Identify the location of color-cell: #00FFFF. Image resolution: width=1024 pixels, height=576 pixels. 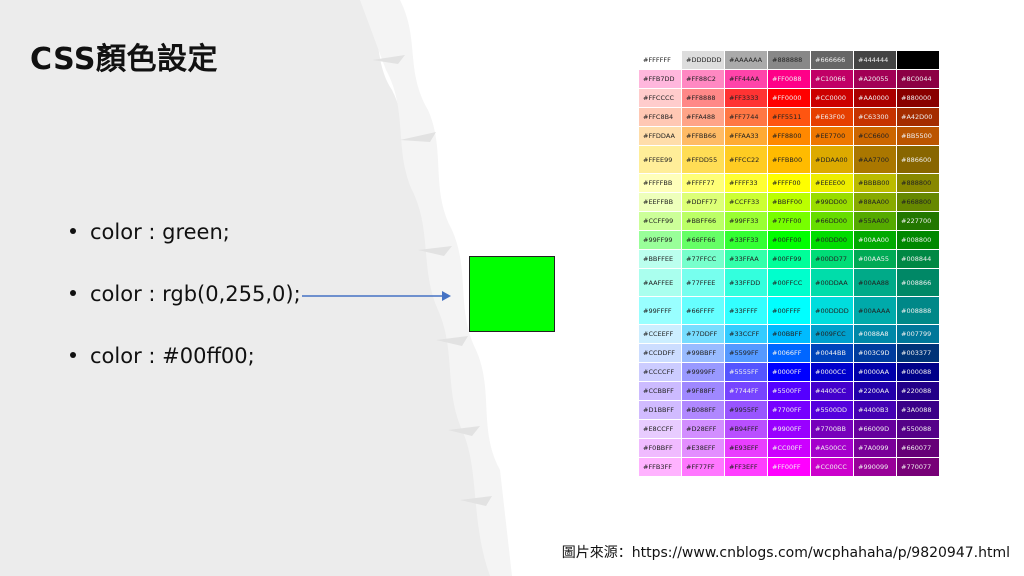
(789, 310).